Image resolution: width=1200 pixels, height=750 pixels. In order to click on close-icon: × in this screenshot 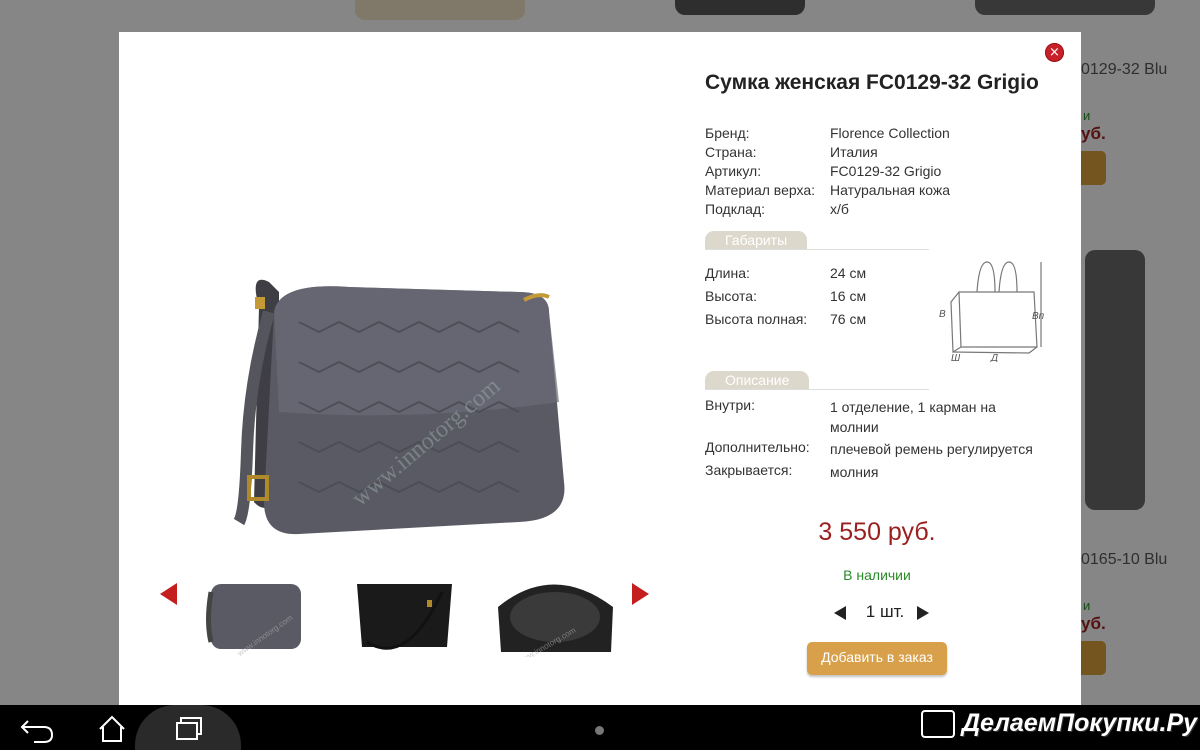, I will do `click(1054, 52)`.